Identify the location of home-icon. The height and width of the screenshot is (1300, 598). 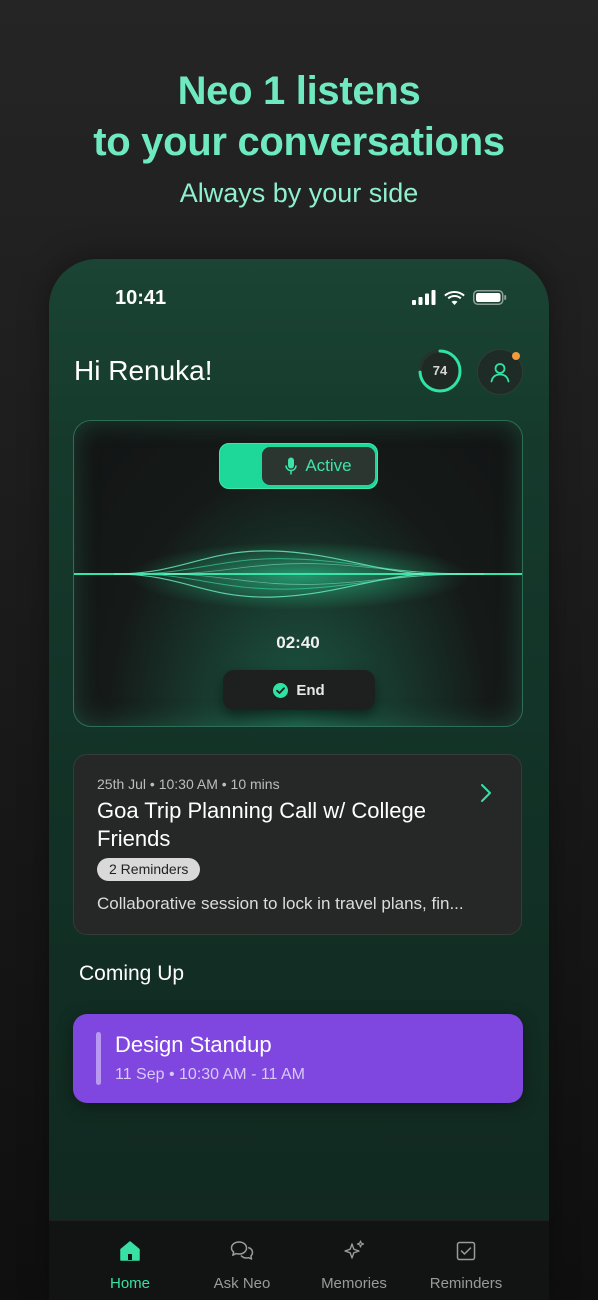
(130, 1251).